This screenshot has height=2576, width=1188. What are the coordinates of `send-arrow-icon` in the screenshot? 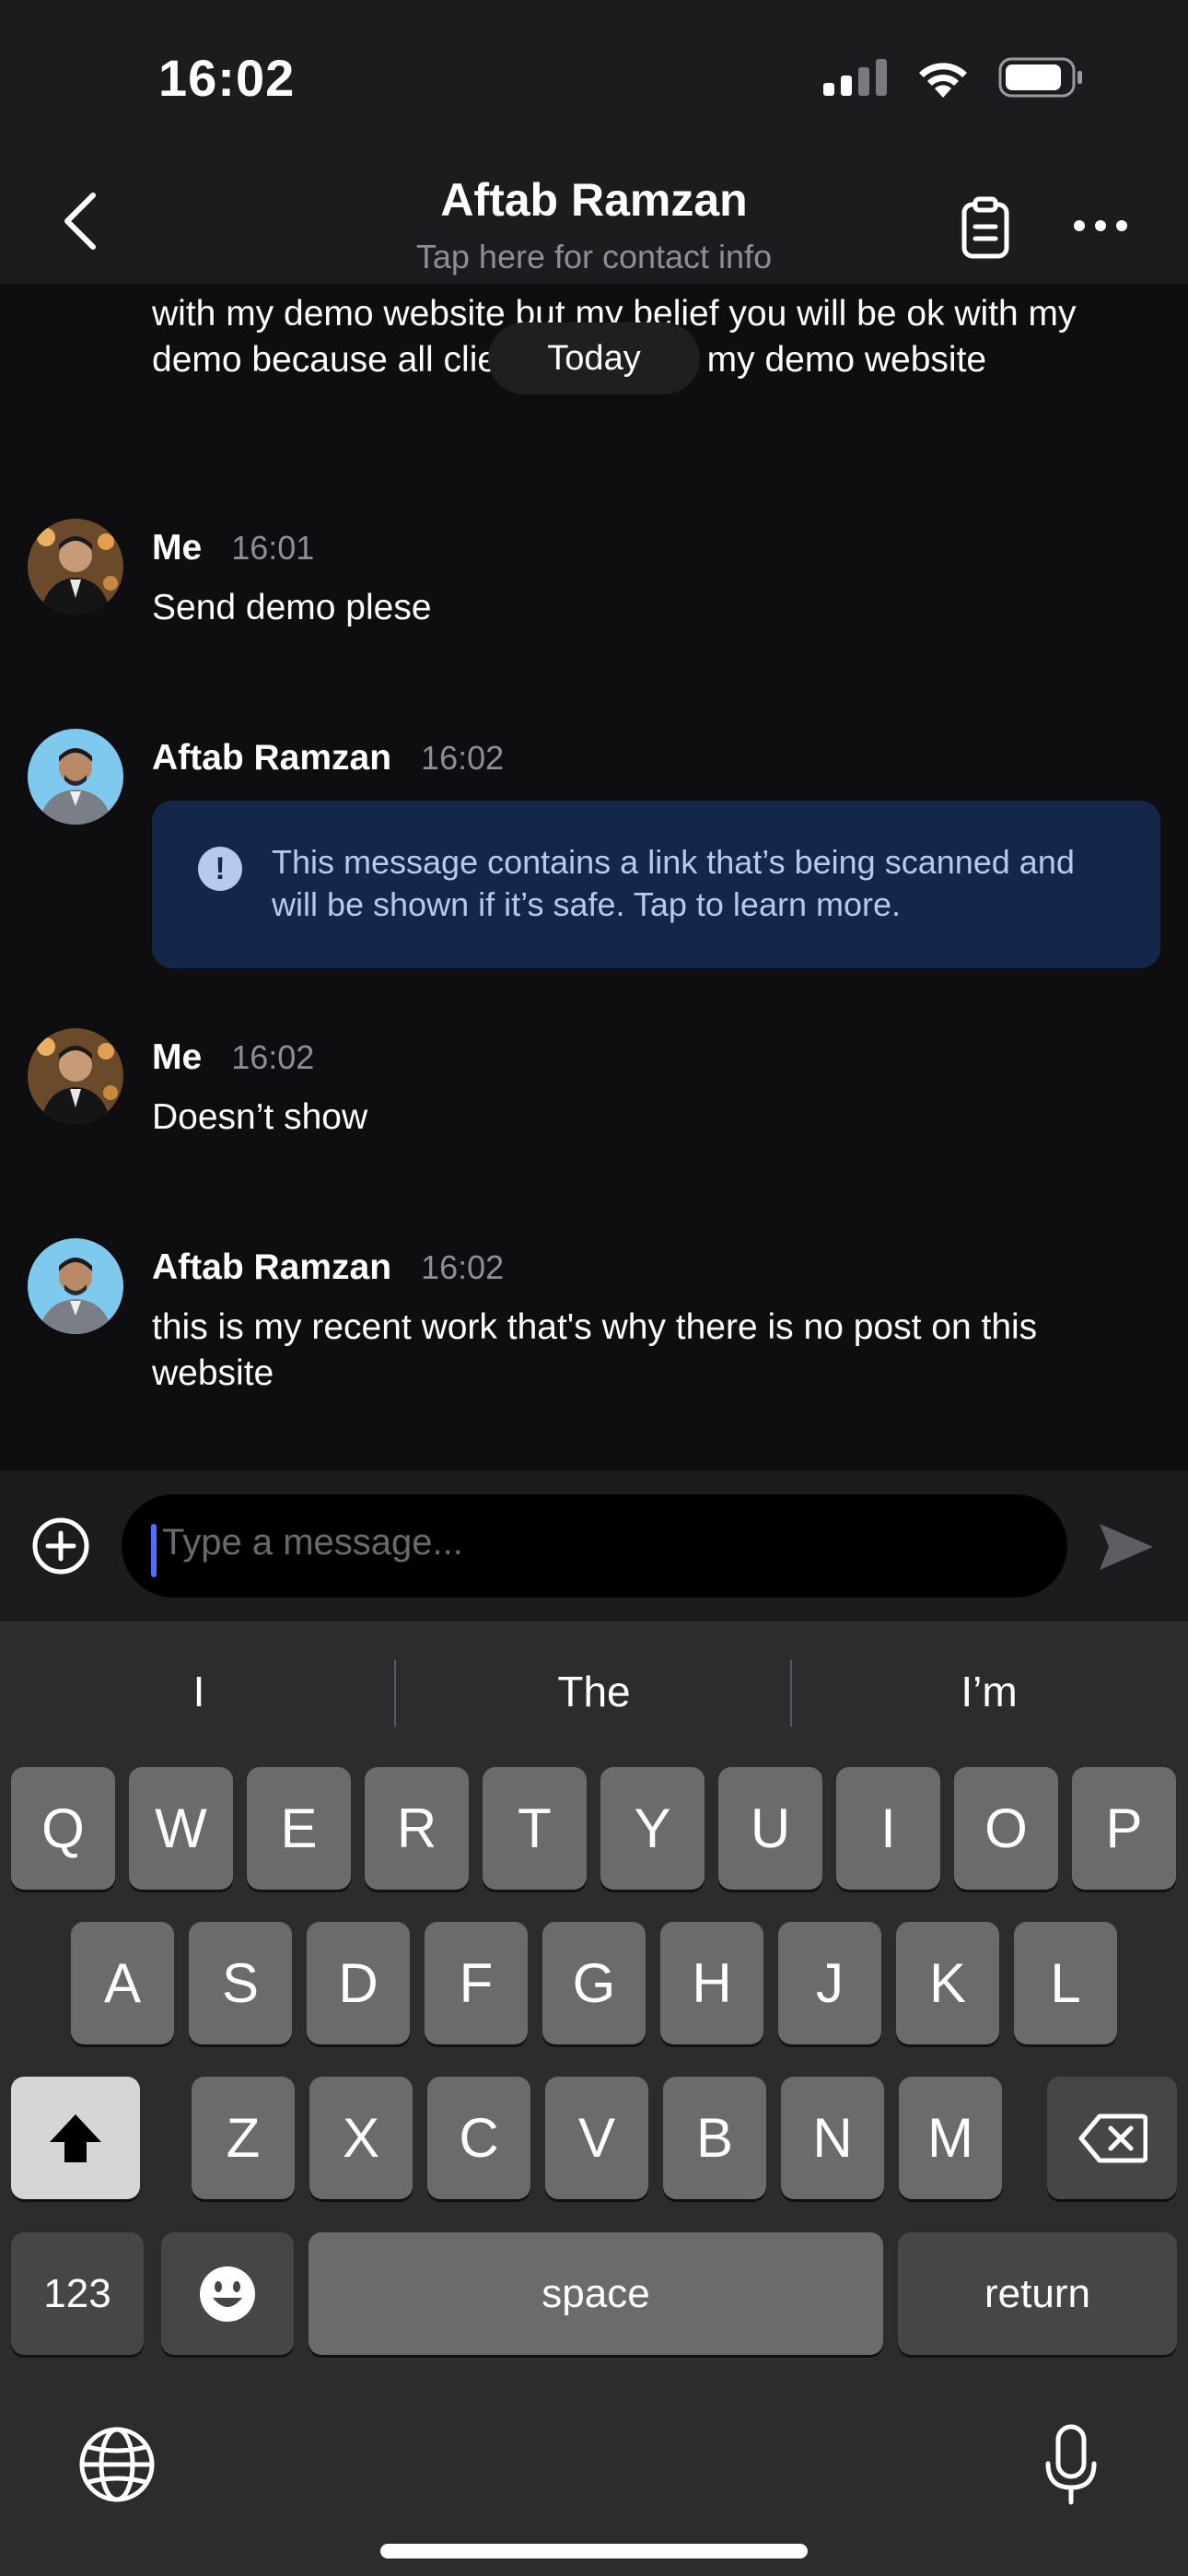 It's located at (1126, 1547).